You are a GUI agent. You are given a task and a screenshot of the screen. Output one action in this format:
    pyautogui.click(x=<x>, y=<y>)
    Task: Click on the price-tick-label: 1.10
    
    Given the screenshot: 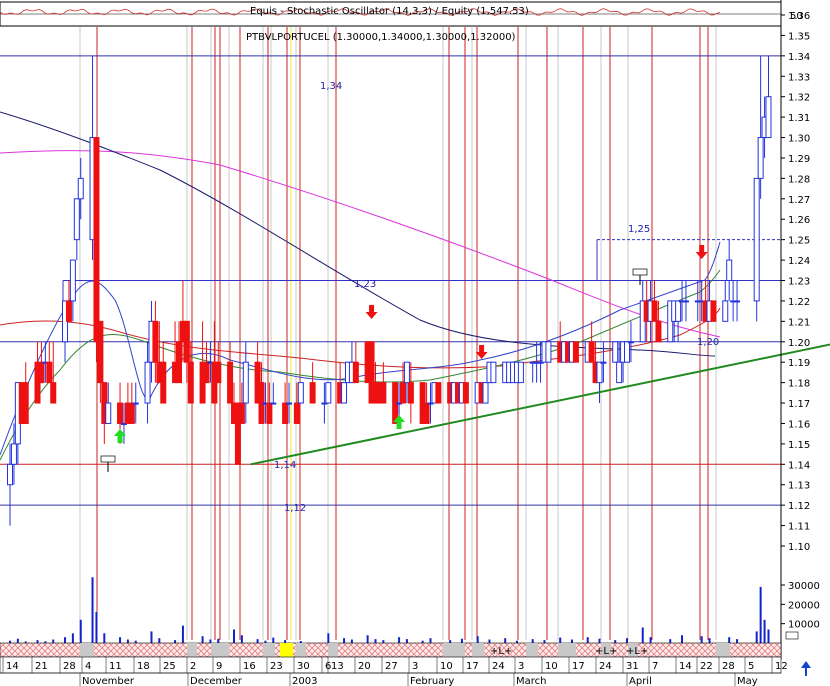 What is the action you would take?
    pyautogui.click(x=799, y=547)
    